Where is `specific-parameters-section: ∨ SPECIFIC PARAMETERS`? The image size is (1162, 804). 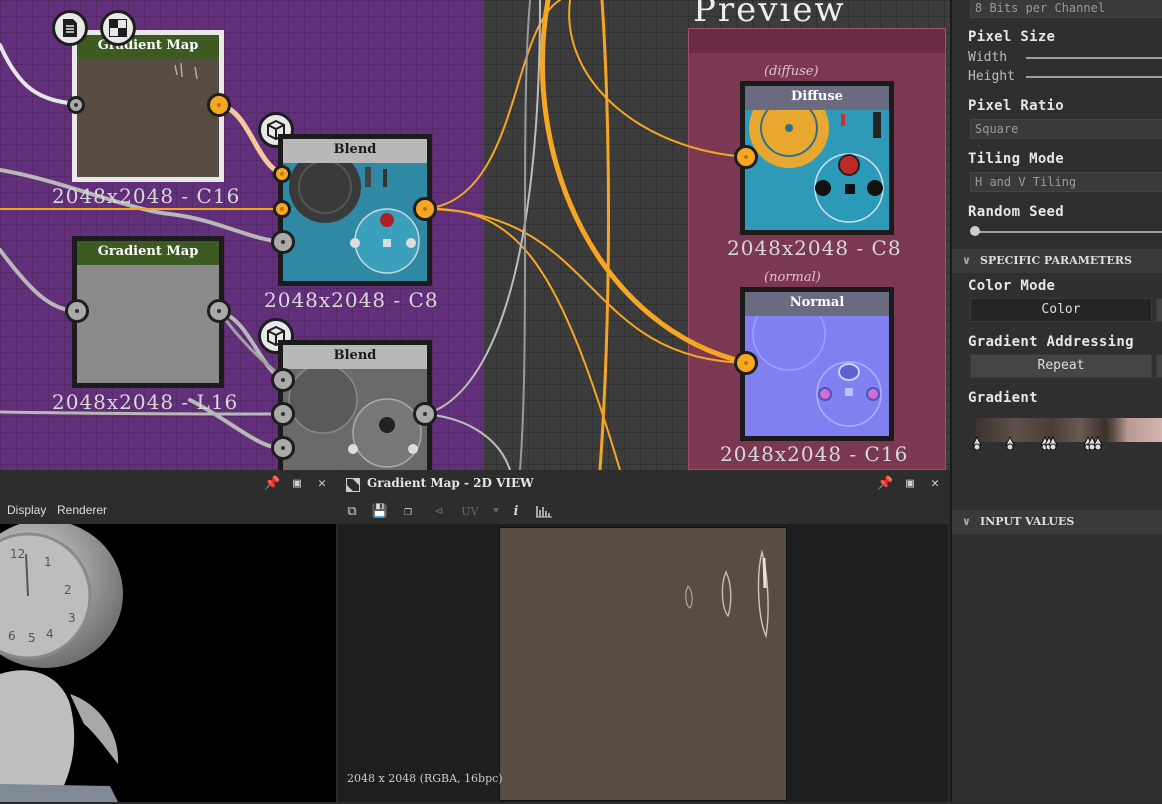 specific-parameters-section: ∨ SPECIFIC PARAMETERS is located at coordinates (1057, 261).